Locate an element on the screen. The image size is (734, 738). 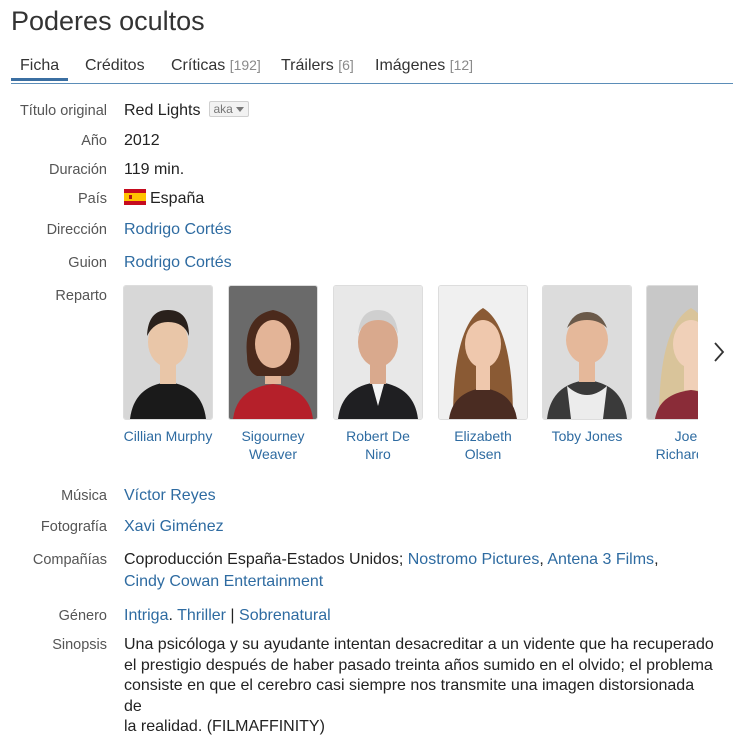
original-title-text: Red Lights is located at coordinates (162, 110).